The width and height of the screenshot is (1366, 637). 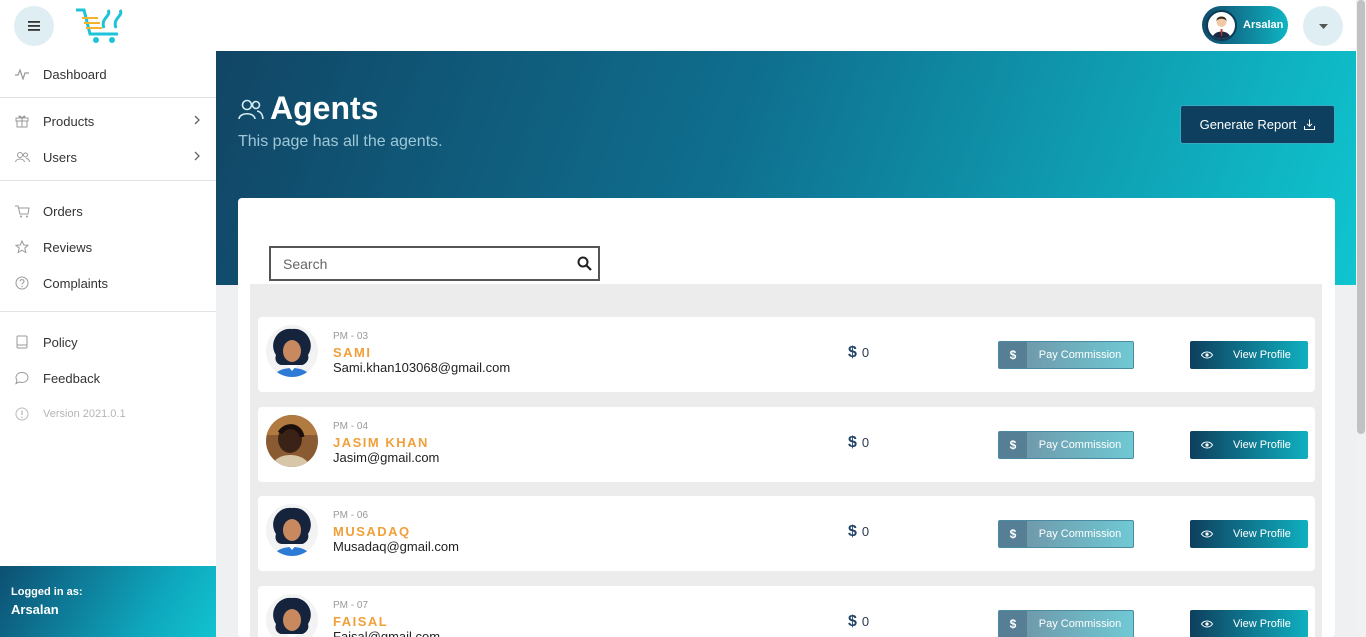 I want to click on sidebar-item-version: Version 2021.0.1, so click(x=108, y=414).